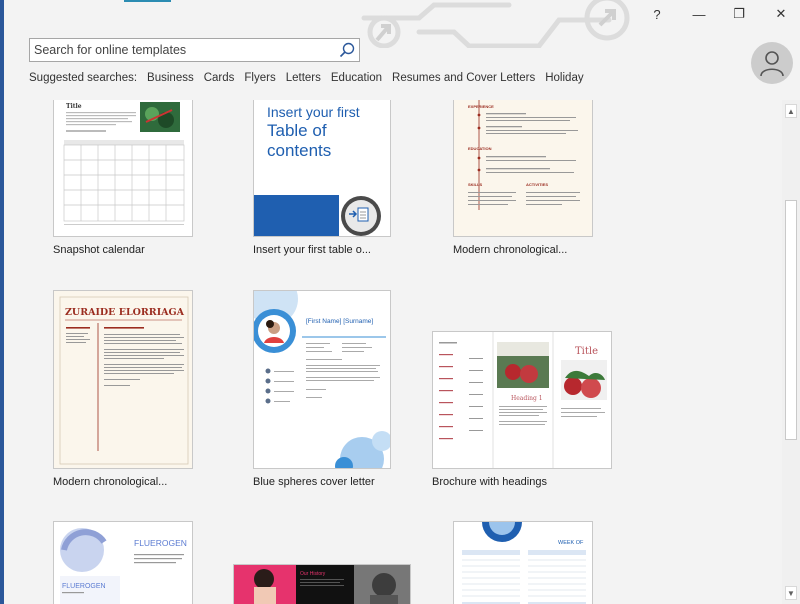 The image size is (800, 604). I want to click on suggested-link-education: Education, so click(356, 78).